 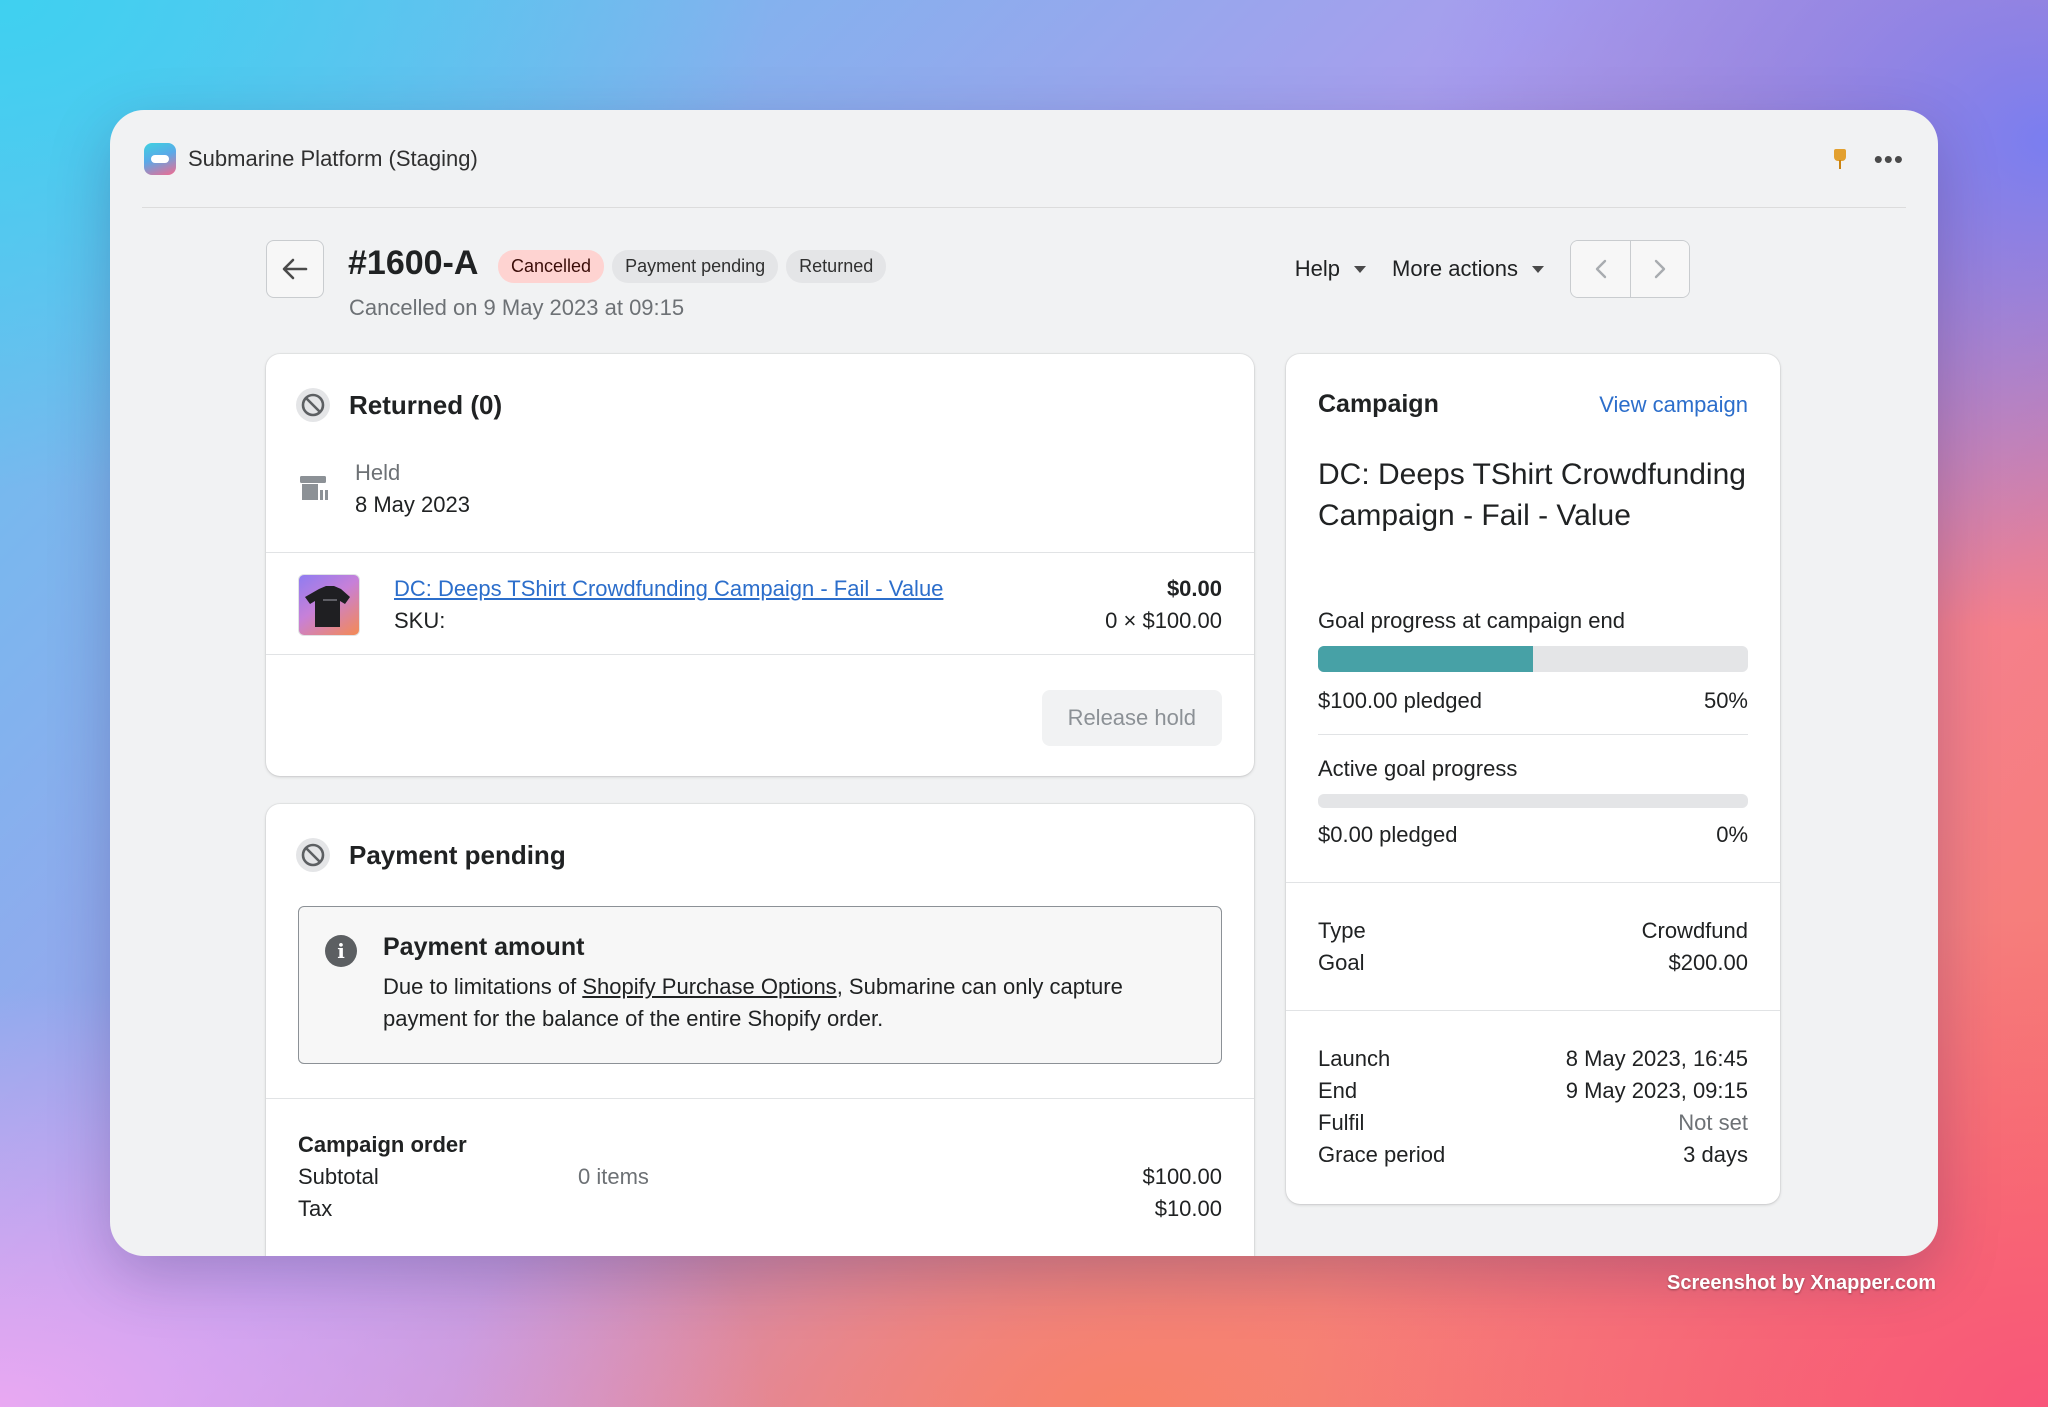 What do you see at coordinates (551, 266) in the screenshot?
I see `status-badge-cancelled: Cancelled` at bounding box center [551, 266].